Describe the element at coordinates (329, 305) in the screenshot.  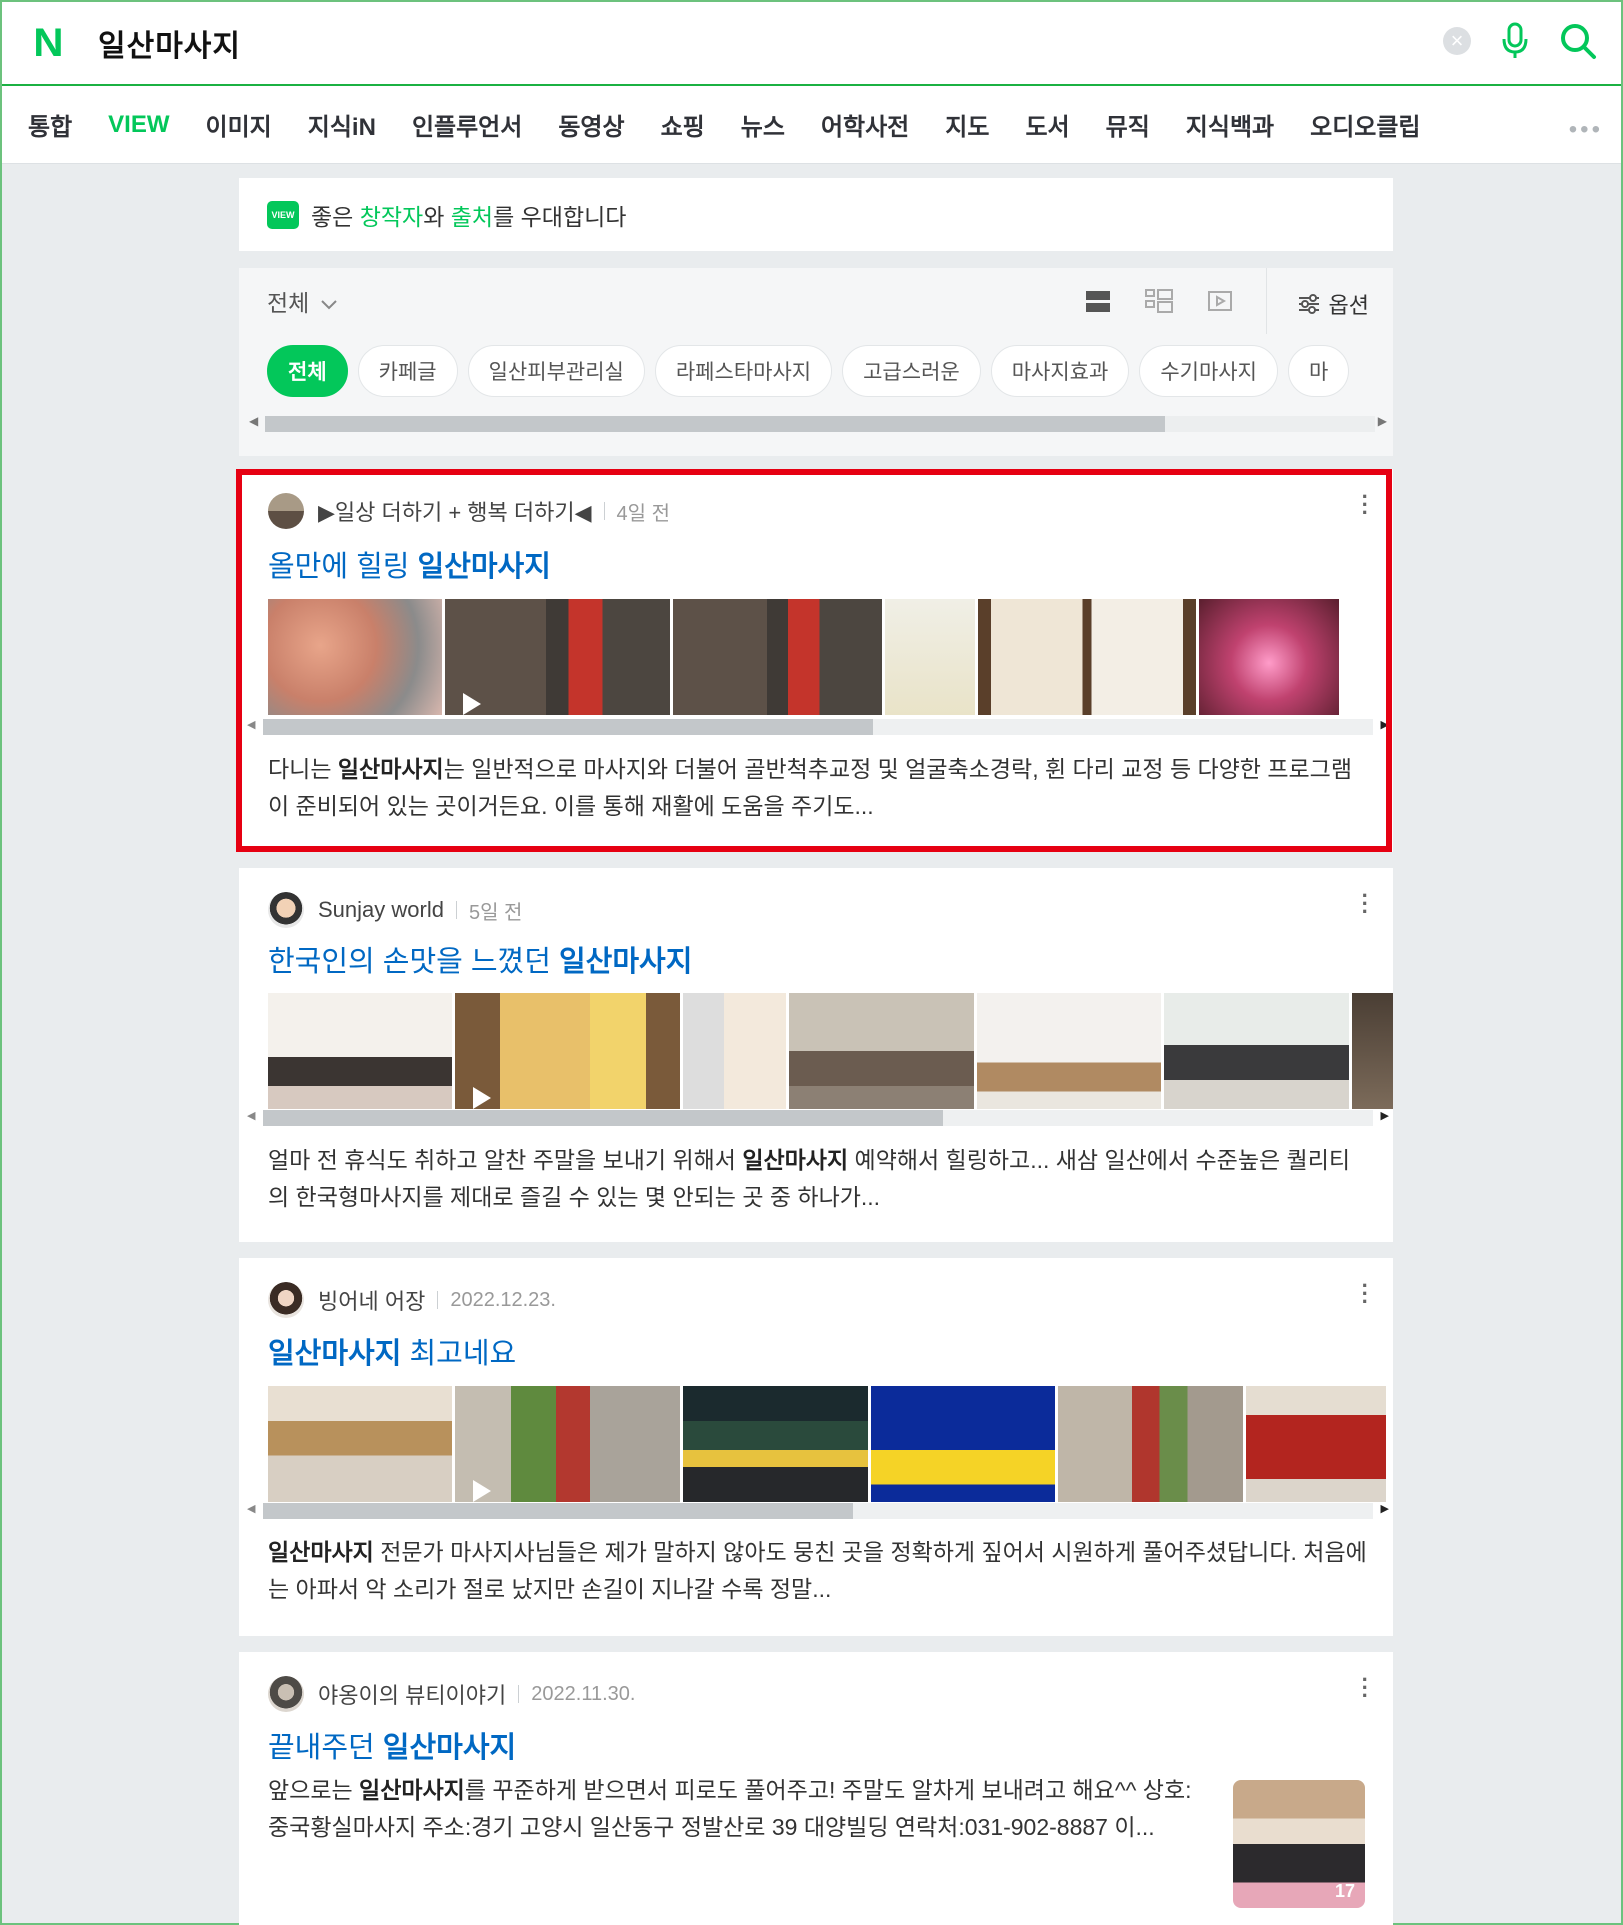
I see `chevron-down-icon` at that location.